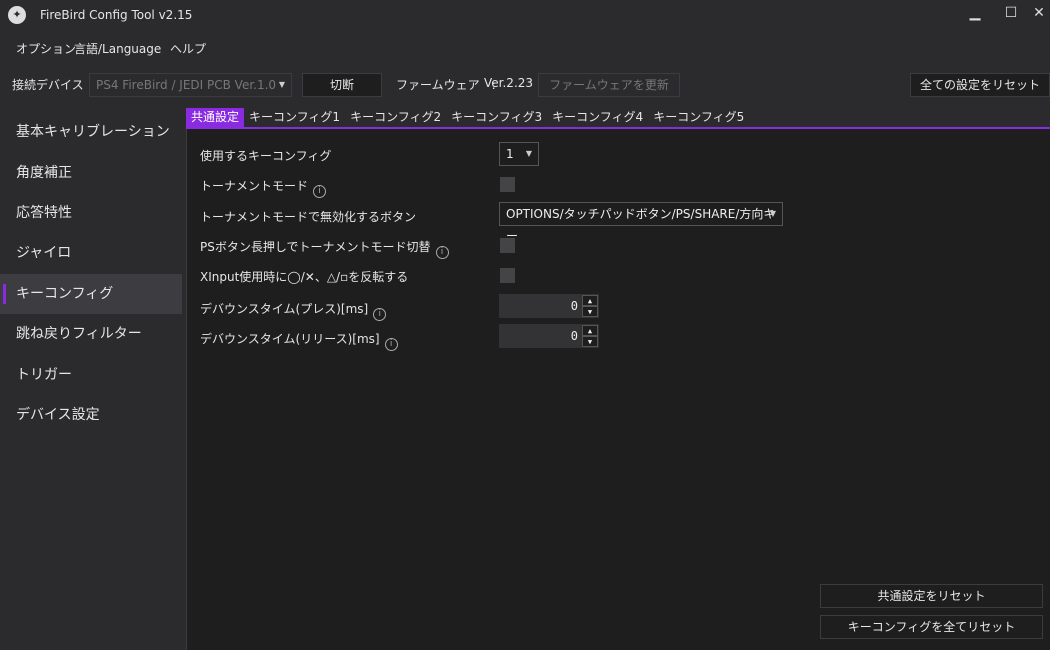  What do you see at coordinates (931, 596) in the screenshot?
I see `reset-common-button: 共通設定をリセット` at bounding box center [931, 596].